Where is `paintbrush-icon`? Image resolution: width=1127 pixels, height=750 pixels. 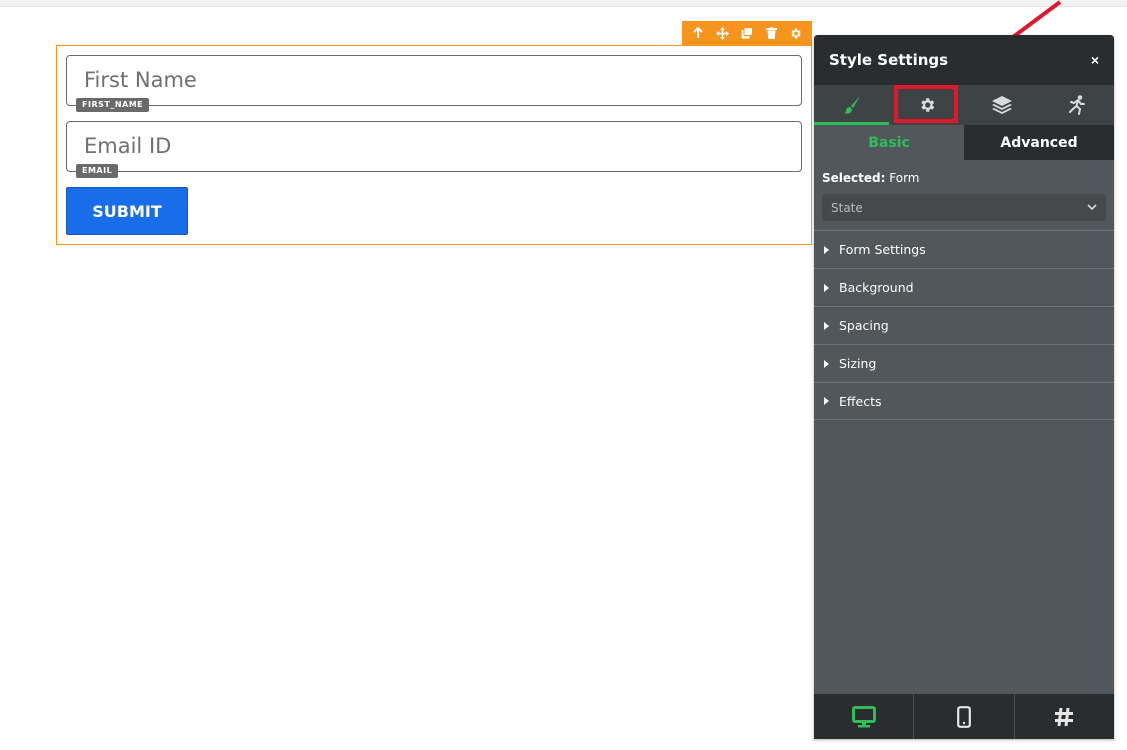 paintbrush-icon is located at coordinates (851, 105).